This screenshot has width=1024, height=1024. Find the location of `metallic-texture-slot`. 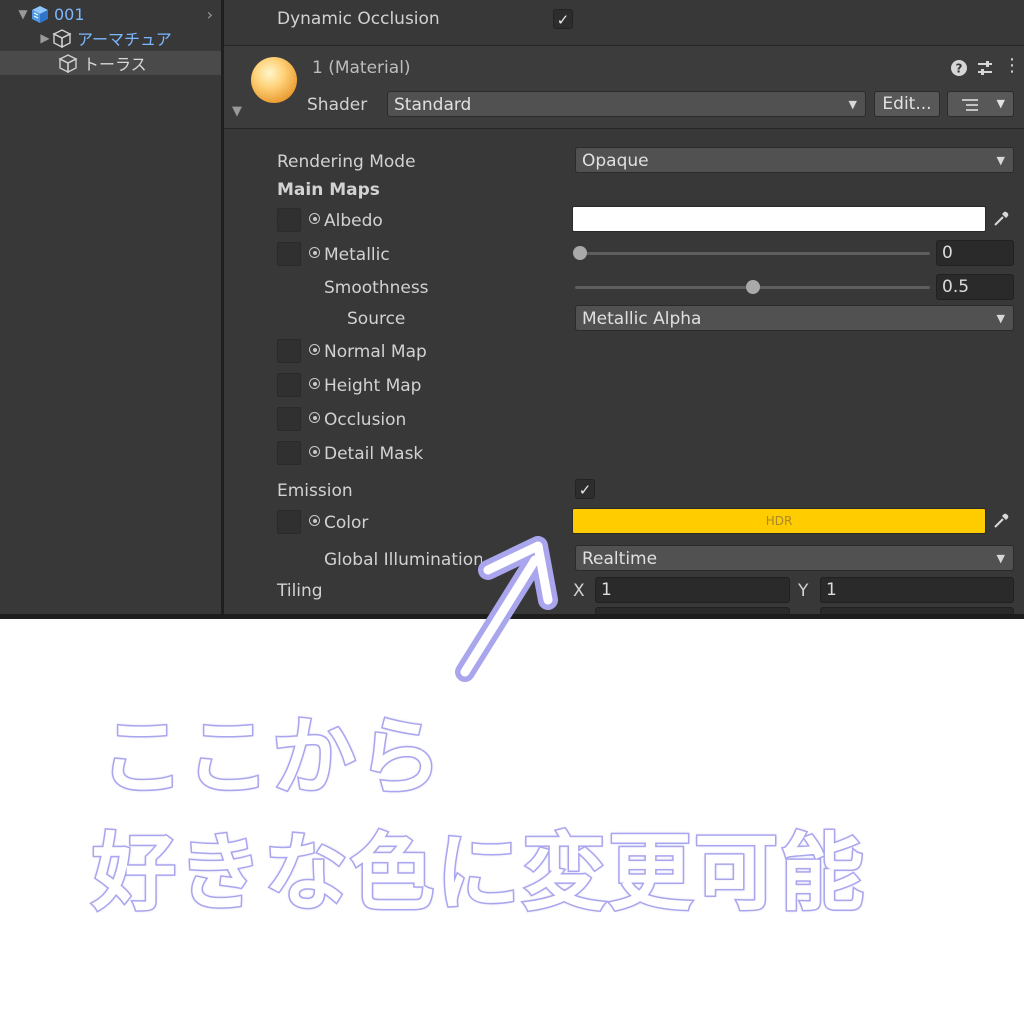

metallic-texture-slot is located at coordinates (289, 254).